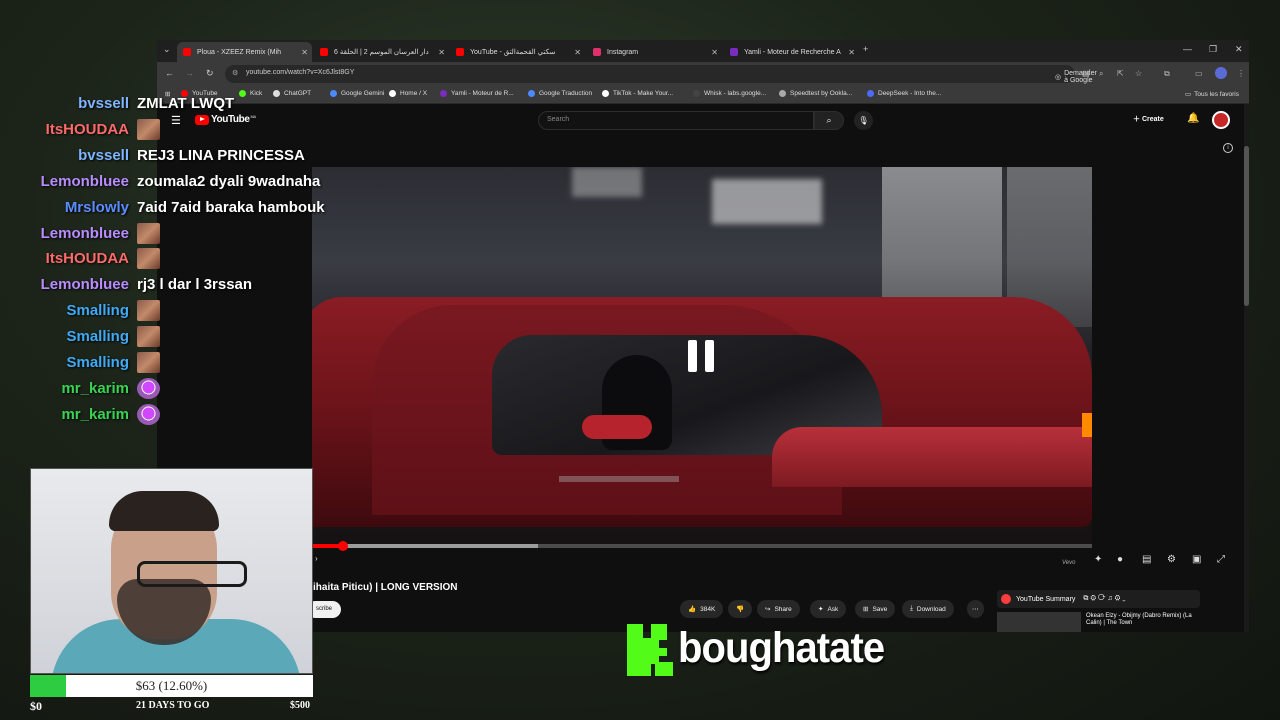  What do you see at coordinates (192, 574) in the screenshot?
I see `streamer-glasses` at bounding box center [192, 574].